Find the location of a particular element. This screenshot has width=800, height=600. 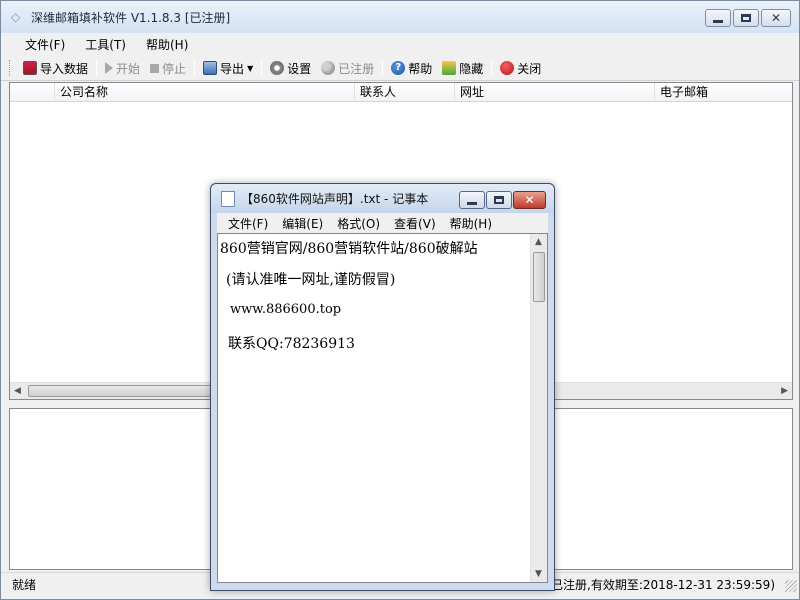

scrollbar-thumb is located at coordinates (539, 277).